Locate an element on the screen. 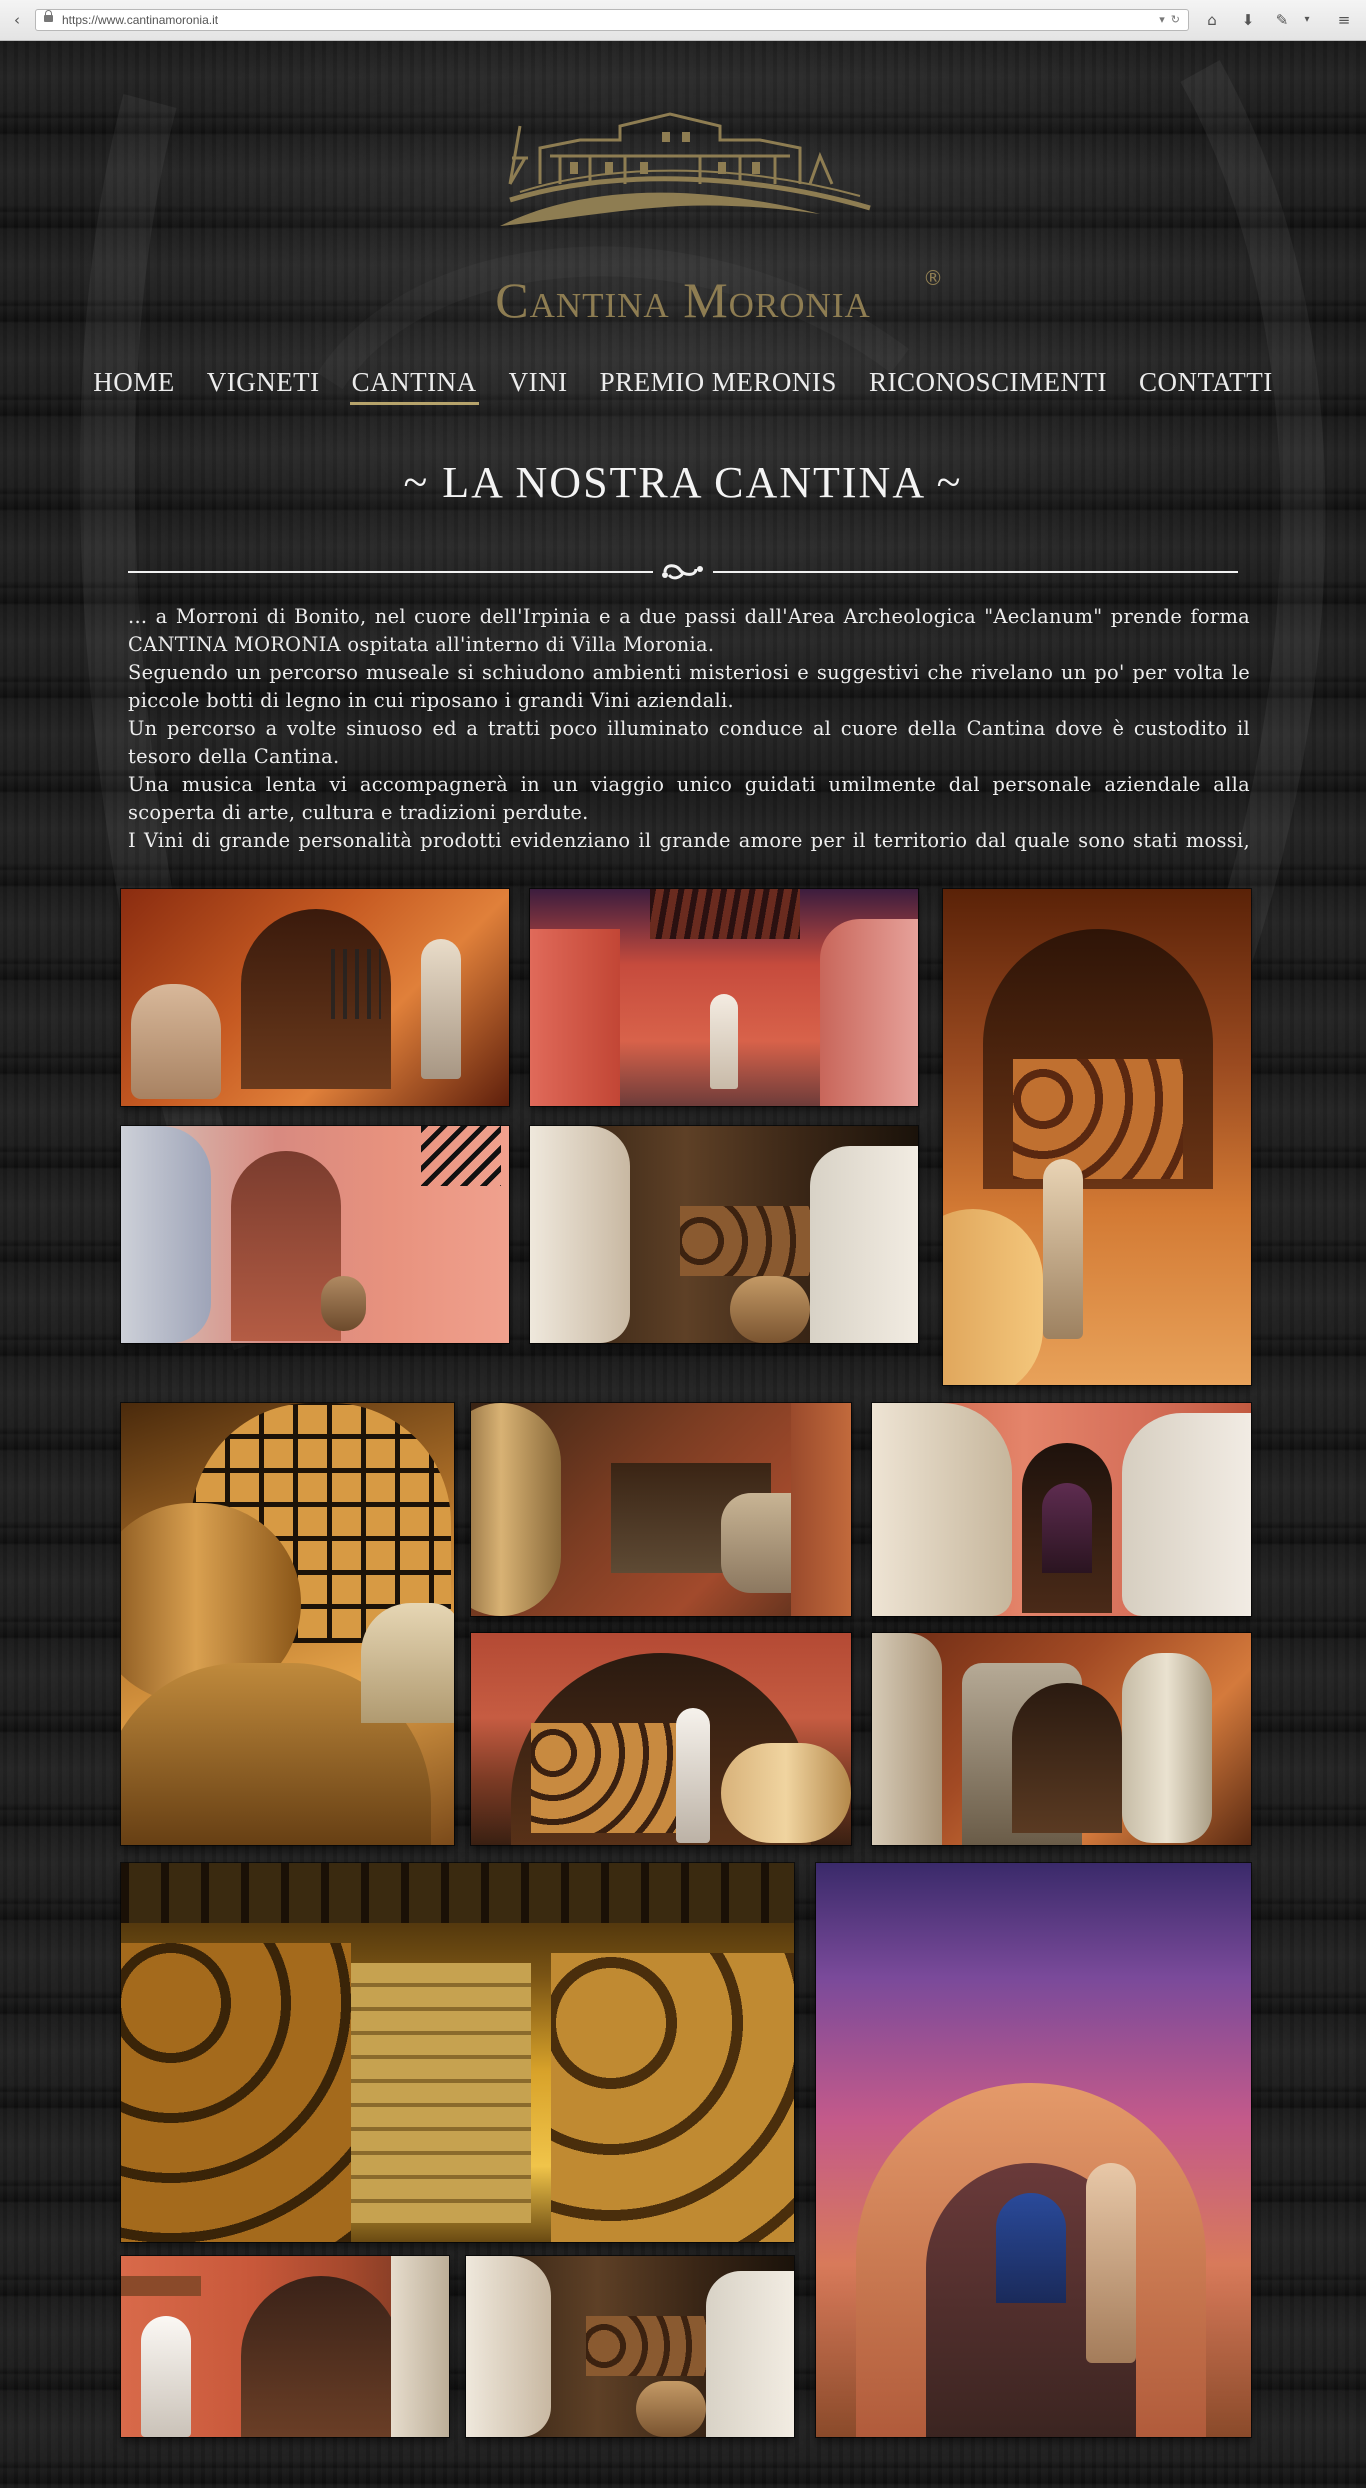 The image size is (1366, 2488). nav-item-vigneti: VIGNETI is located at coordinates (263, 386).